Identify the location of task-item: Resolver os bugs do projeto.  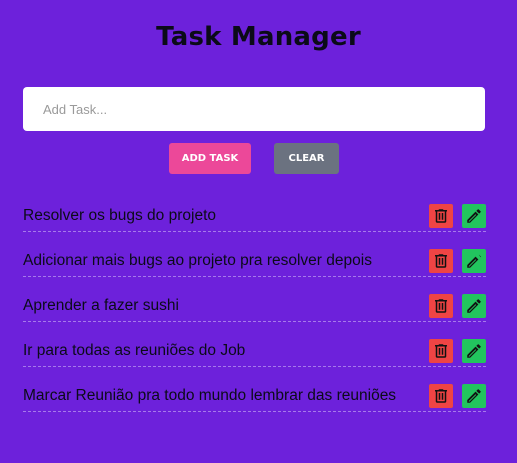
(254, 216).